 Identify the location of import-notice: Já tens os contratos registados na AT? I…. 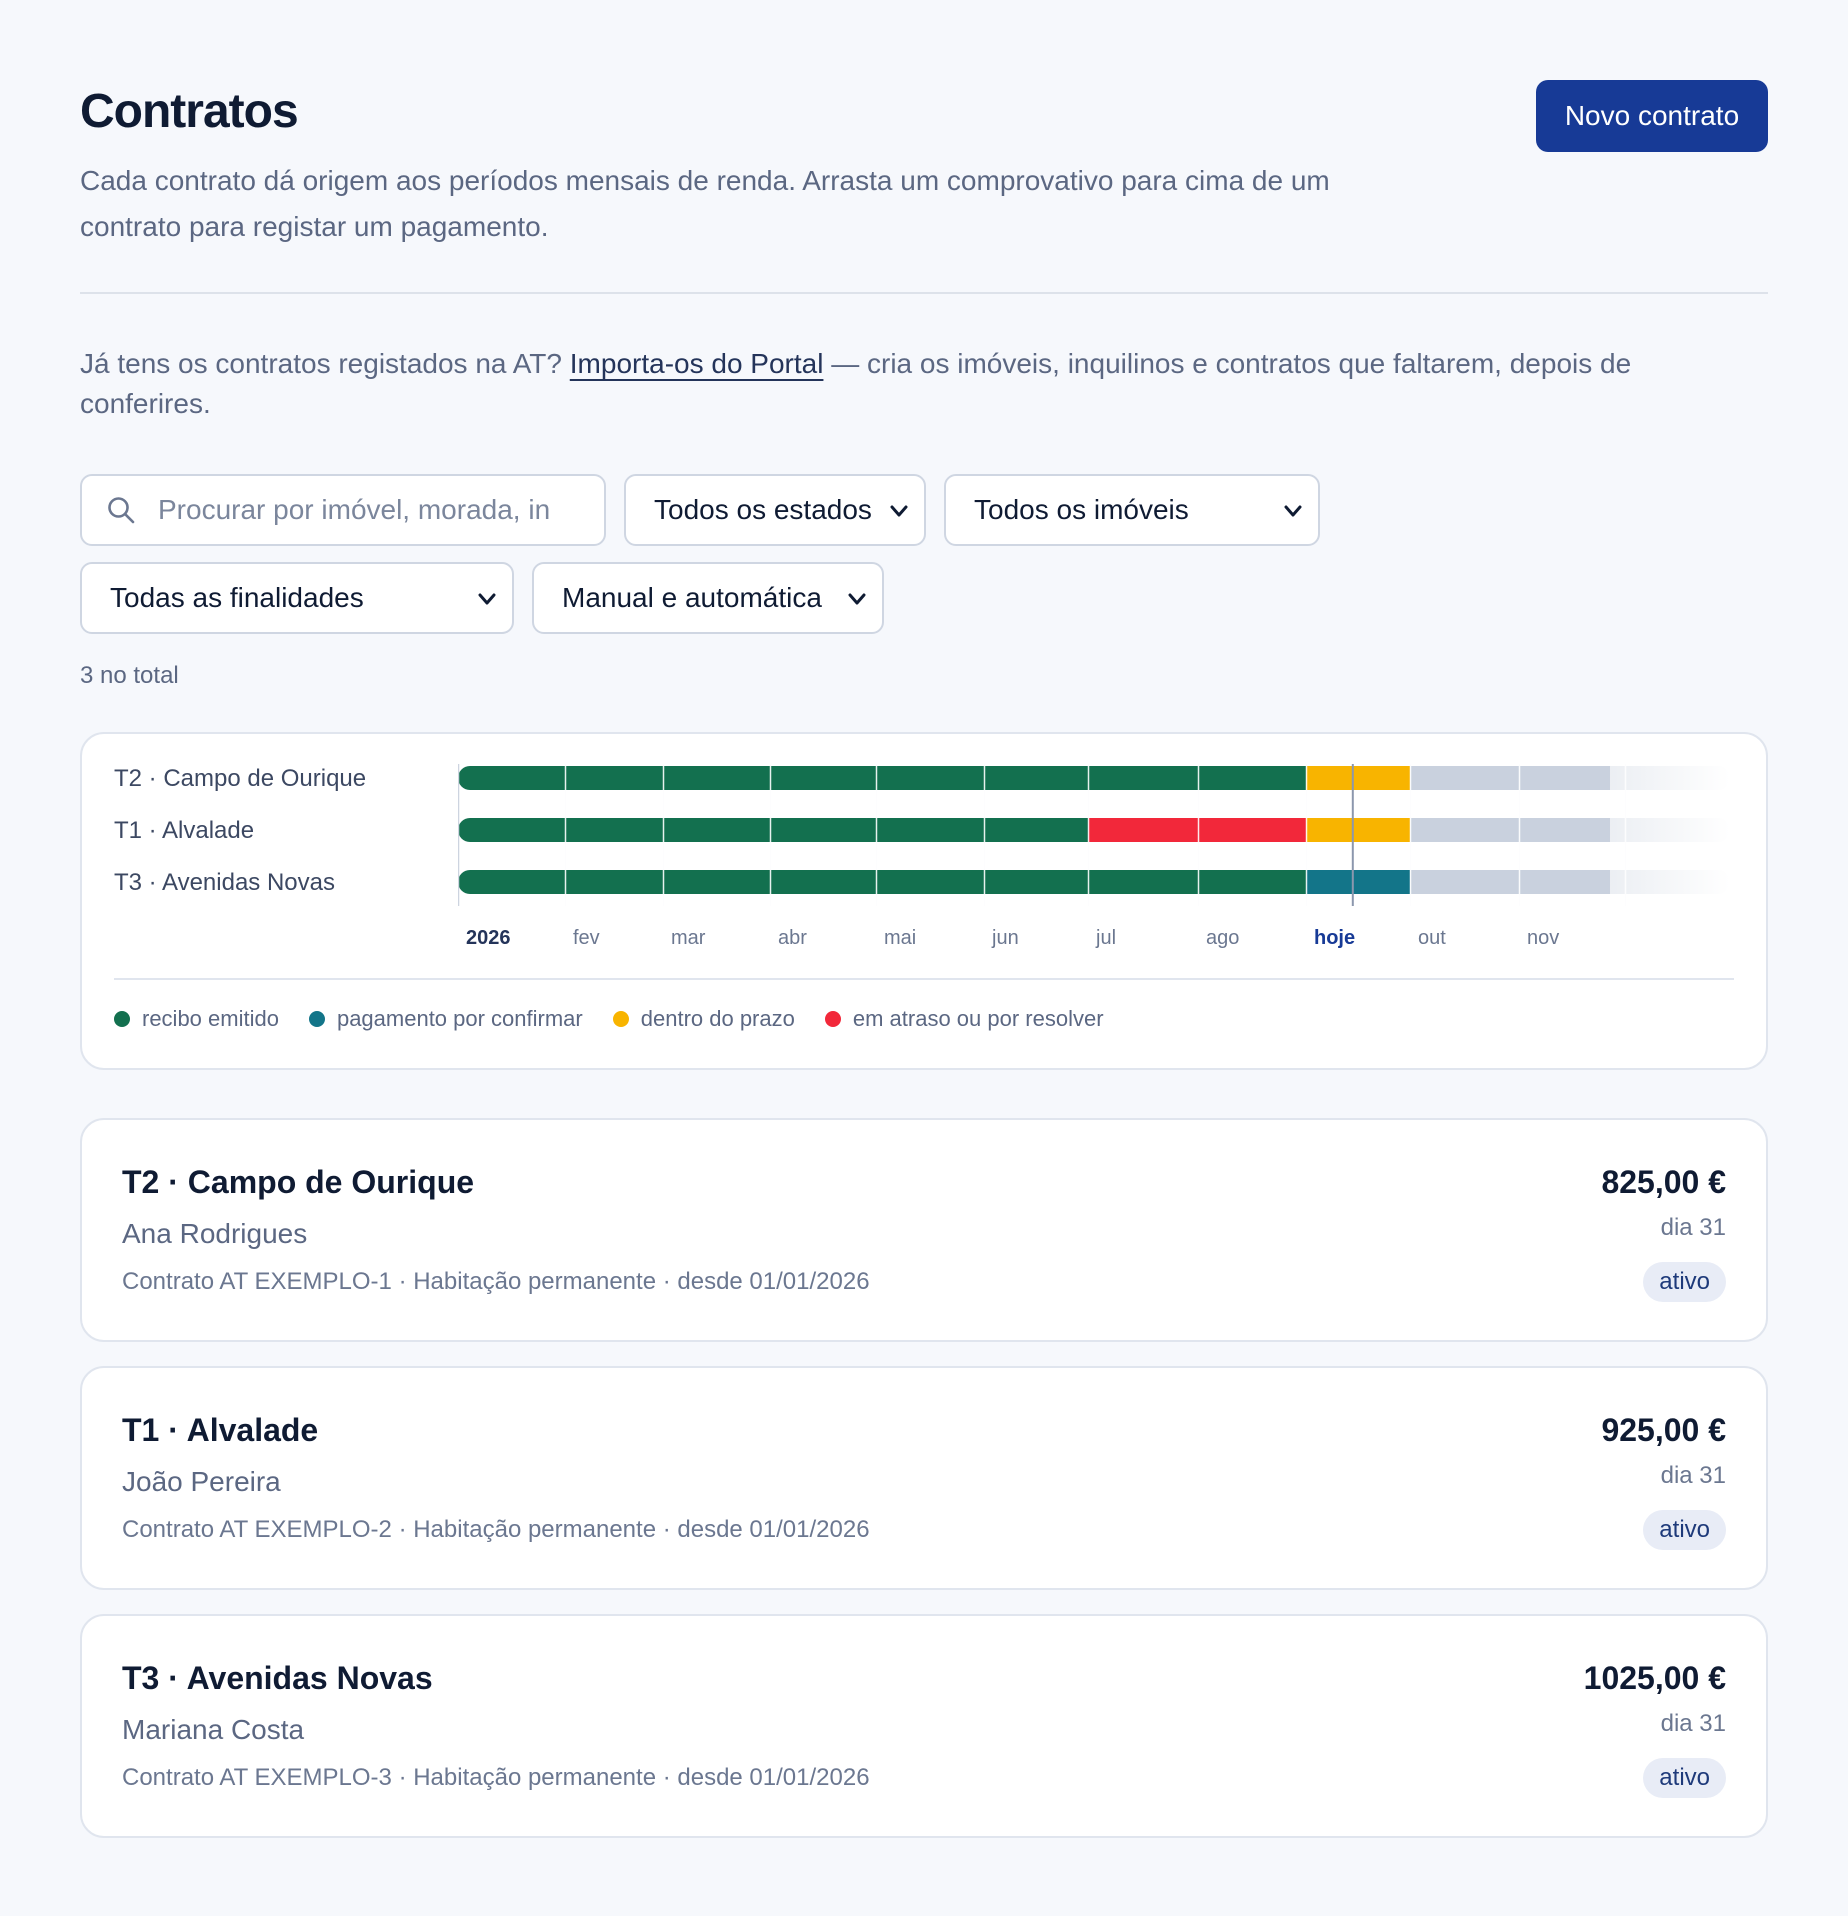
(920, 384).